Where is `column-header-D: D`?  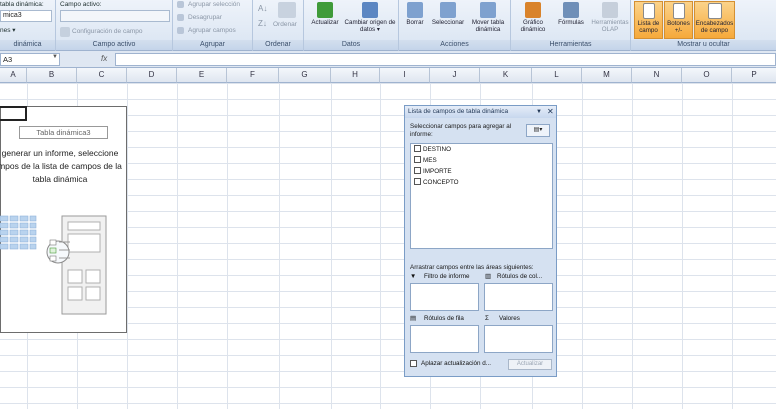 column-header-D: D is located at coordinates (152, 75).